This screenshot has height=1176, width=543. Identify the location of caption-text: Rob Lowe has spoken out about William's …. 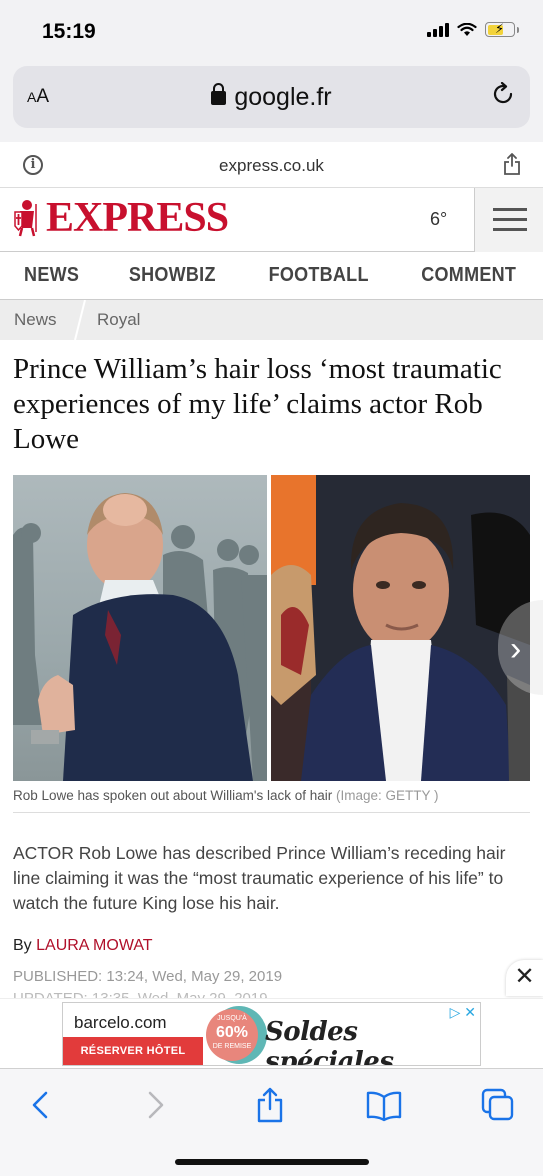
(173, 795).